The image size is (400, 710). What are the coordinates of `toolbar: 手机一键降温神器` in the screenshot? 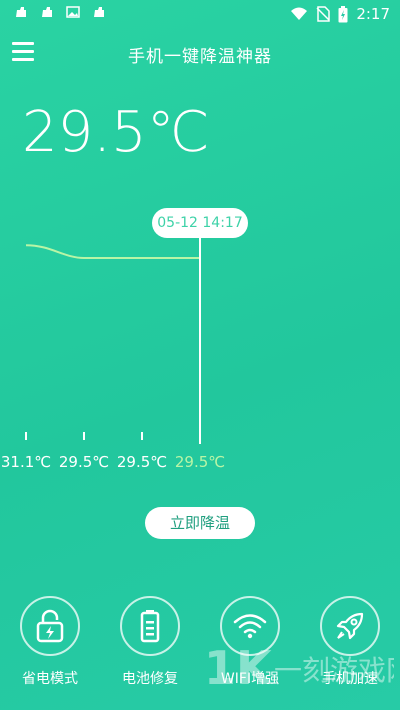 It's located at (200, 54).